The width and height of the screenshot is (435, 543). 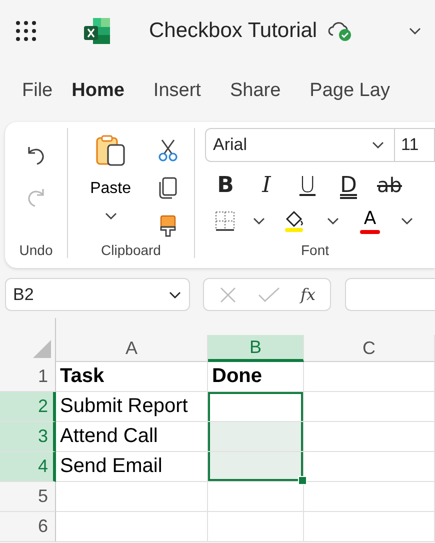 What do you see at coordinates (302, 480) in the screenshot?
I see `fill-handle` at bounding box center [302, 480].